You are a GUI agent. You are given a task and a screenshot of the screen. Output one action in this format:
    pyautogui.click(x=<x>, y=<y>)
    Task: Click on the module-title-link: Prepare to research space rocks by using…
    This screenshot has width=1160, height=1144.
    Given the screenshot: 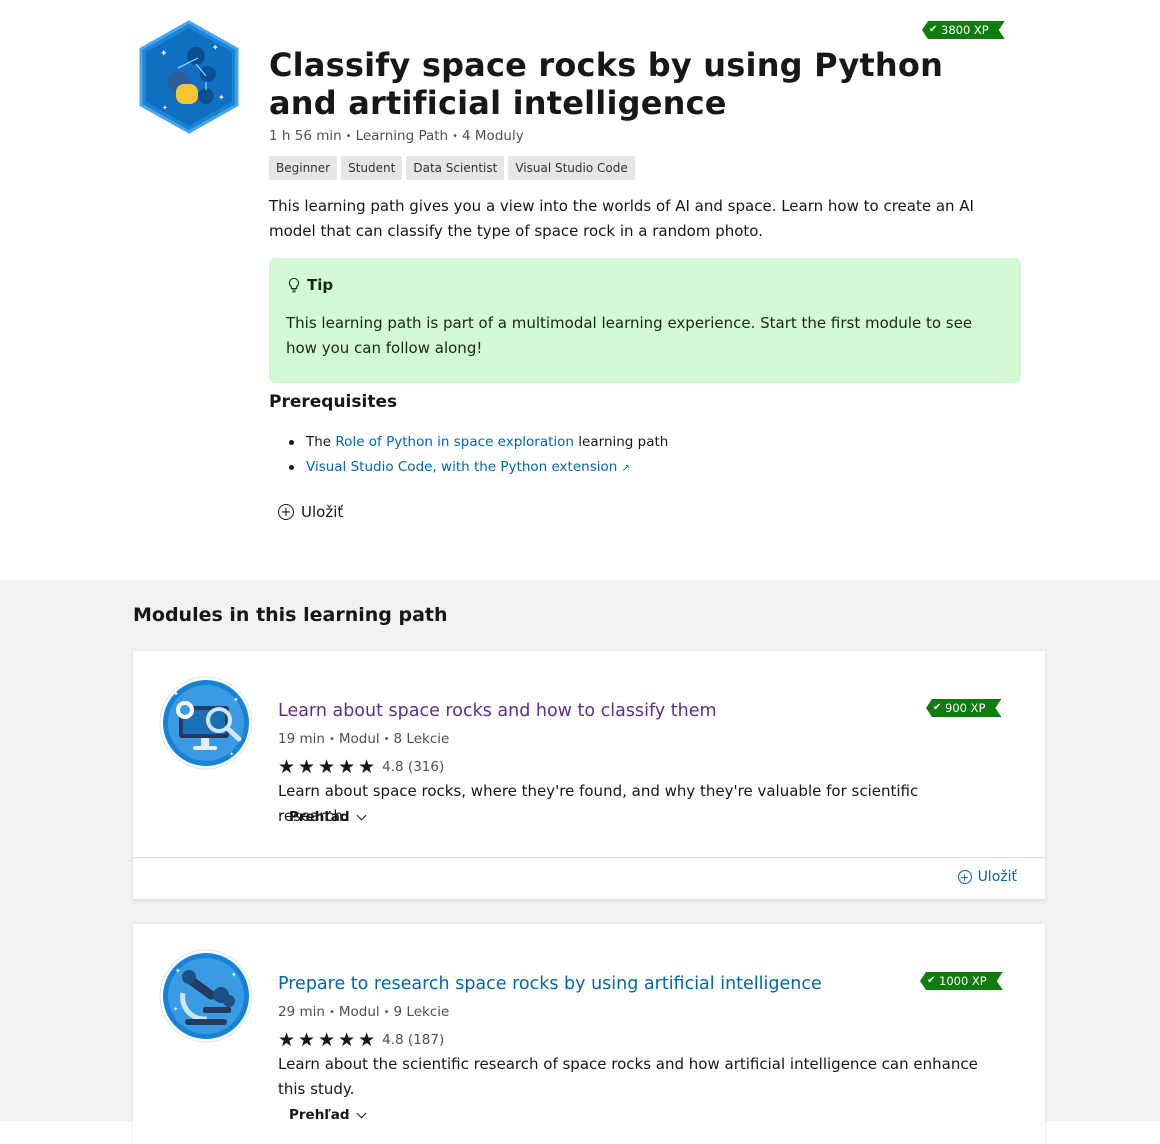 What is the action you would take?
    pyautogui.click(x=550, y=984)
    